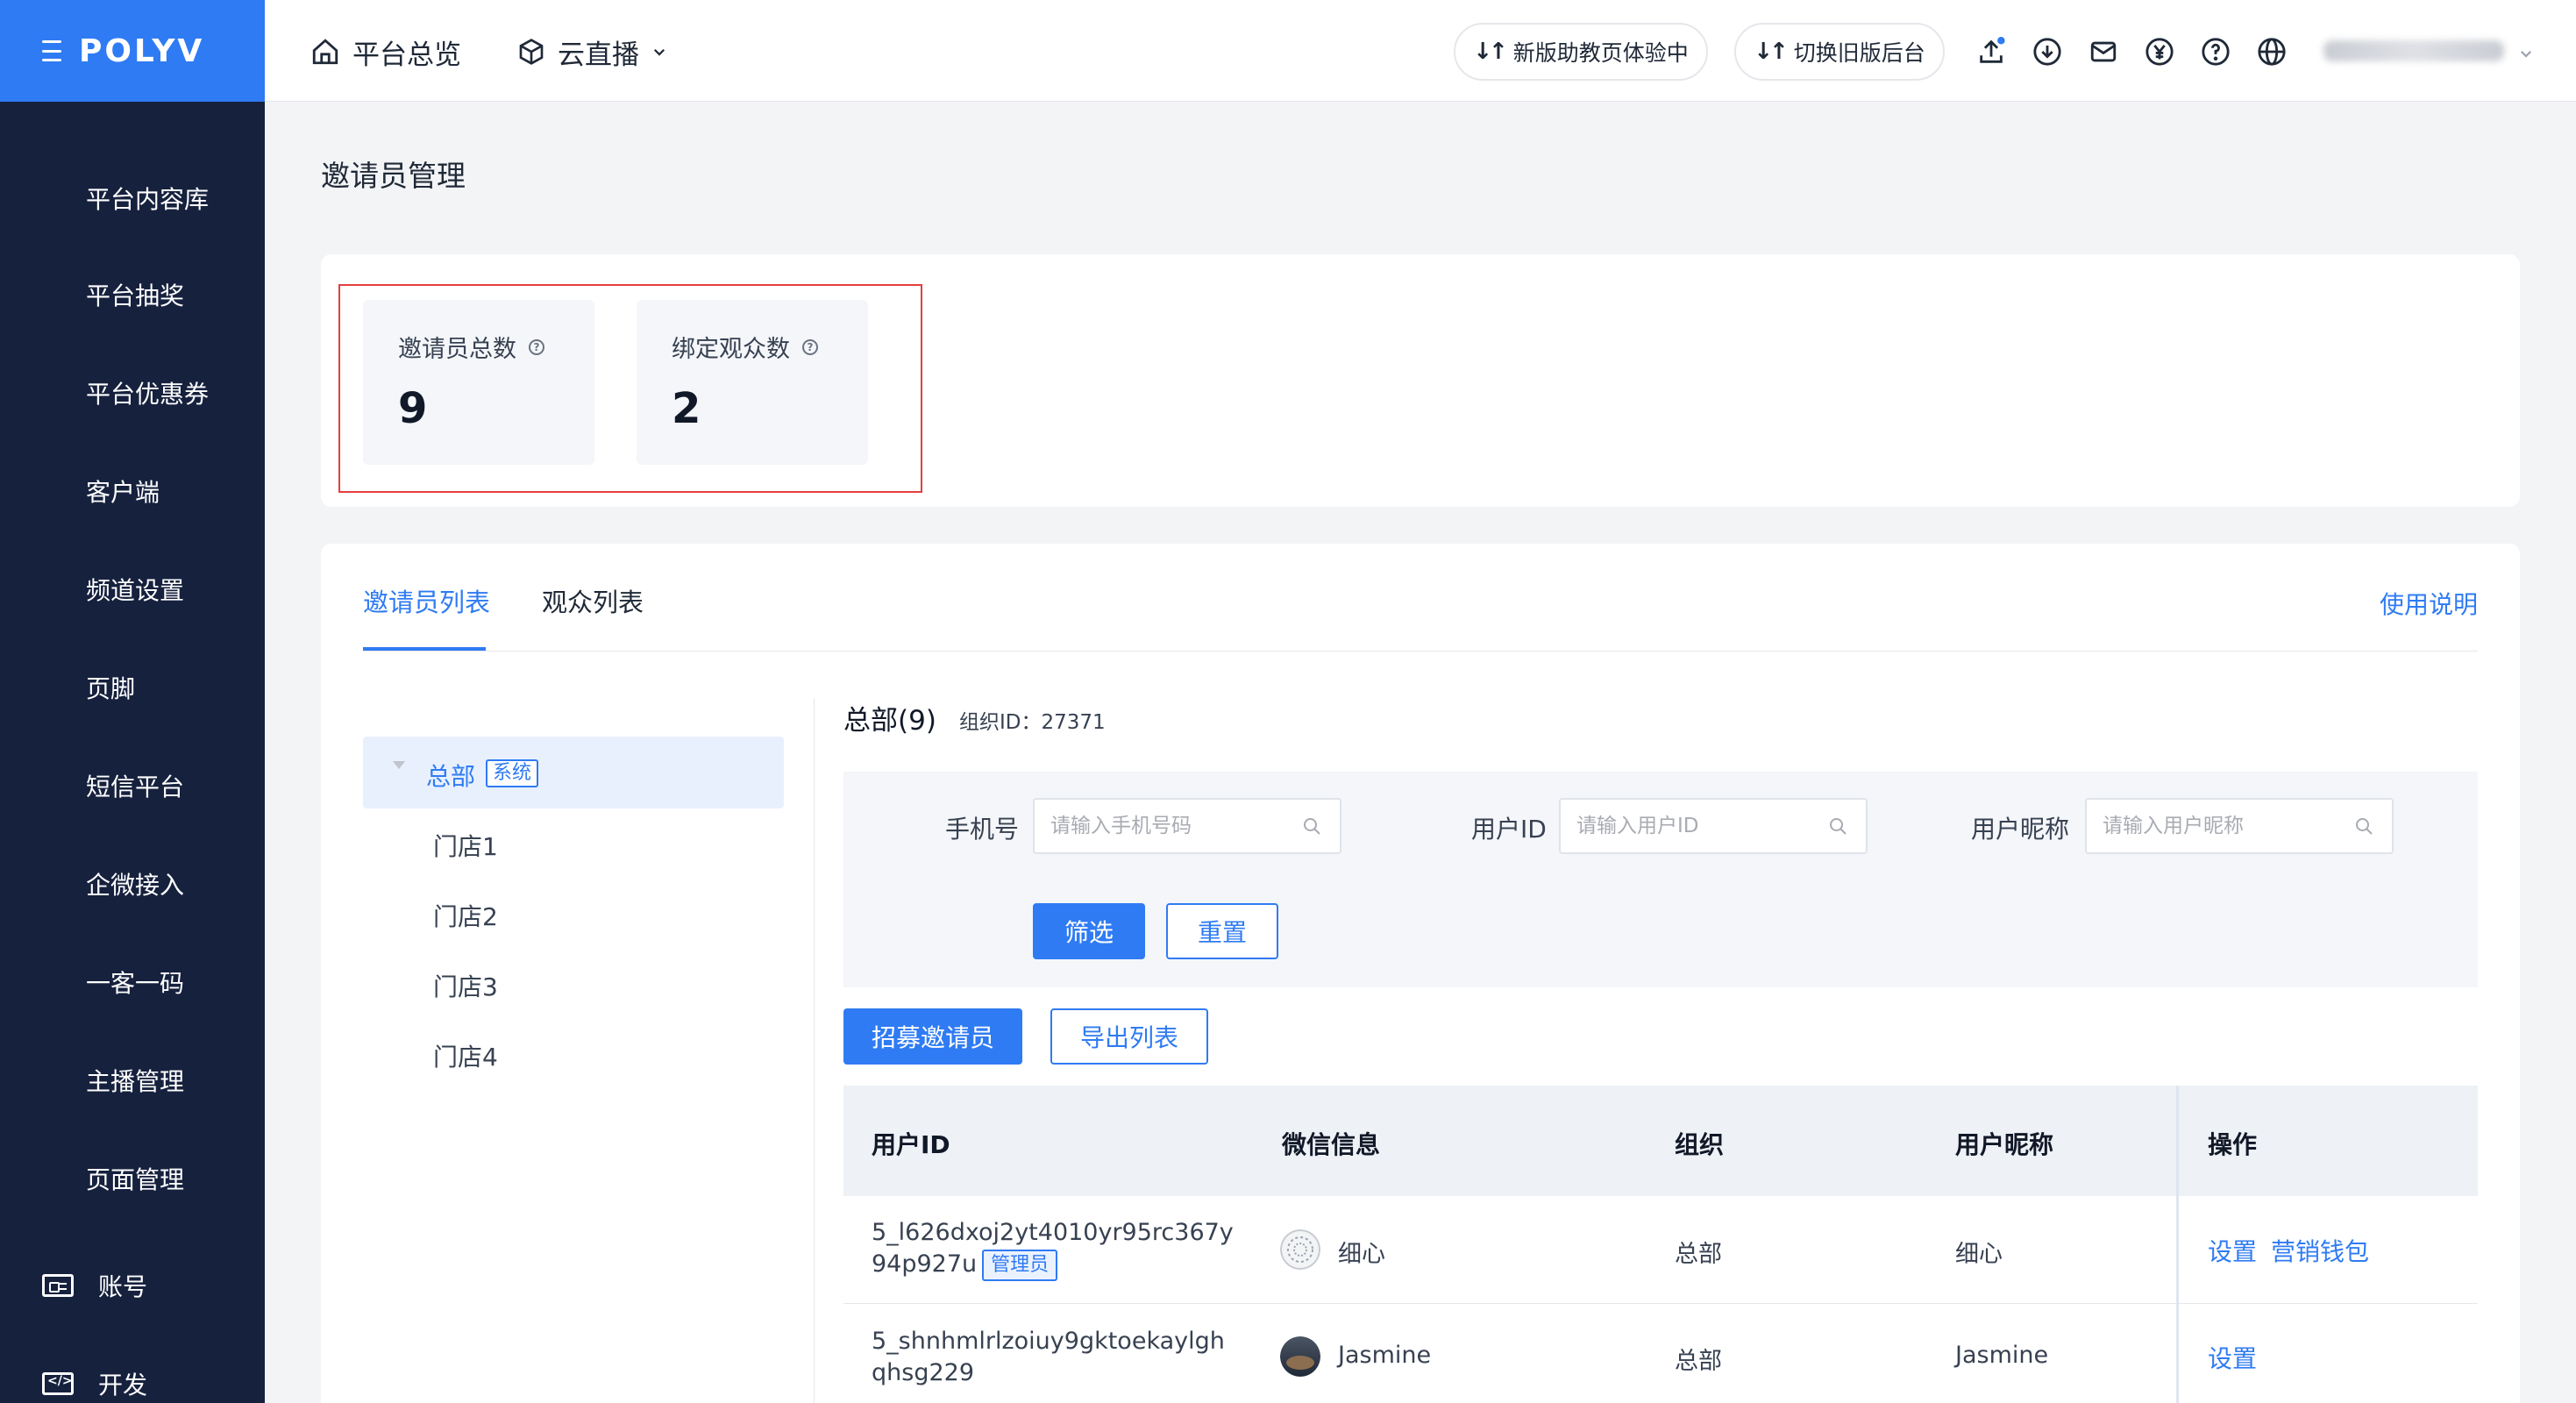  I want to click on nav-platform-overview: 平台总览, so click(385, 52).